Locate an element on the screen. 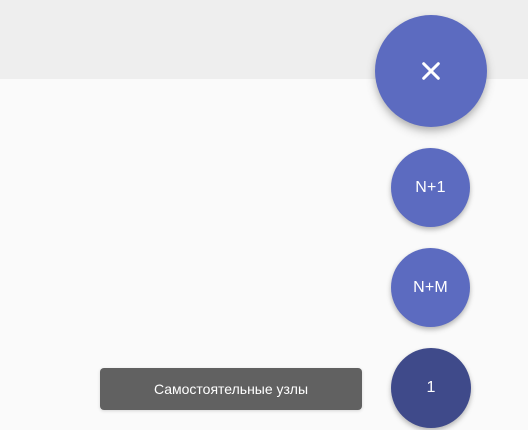 Image resolution: width=528 pixels, height=430 pixels. tooltip-text: Самостоятельные узлы is located at coordinates (231, 389).